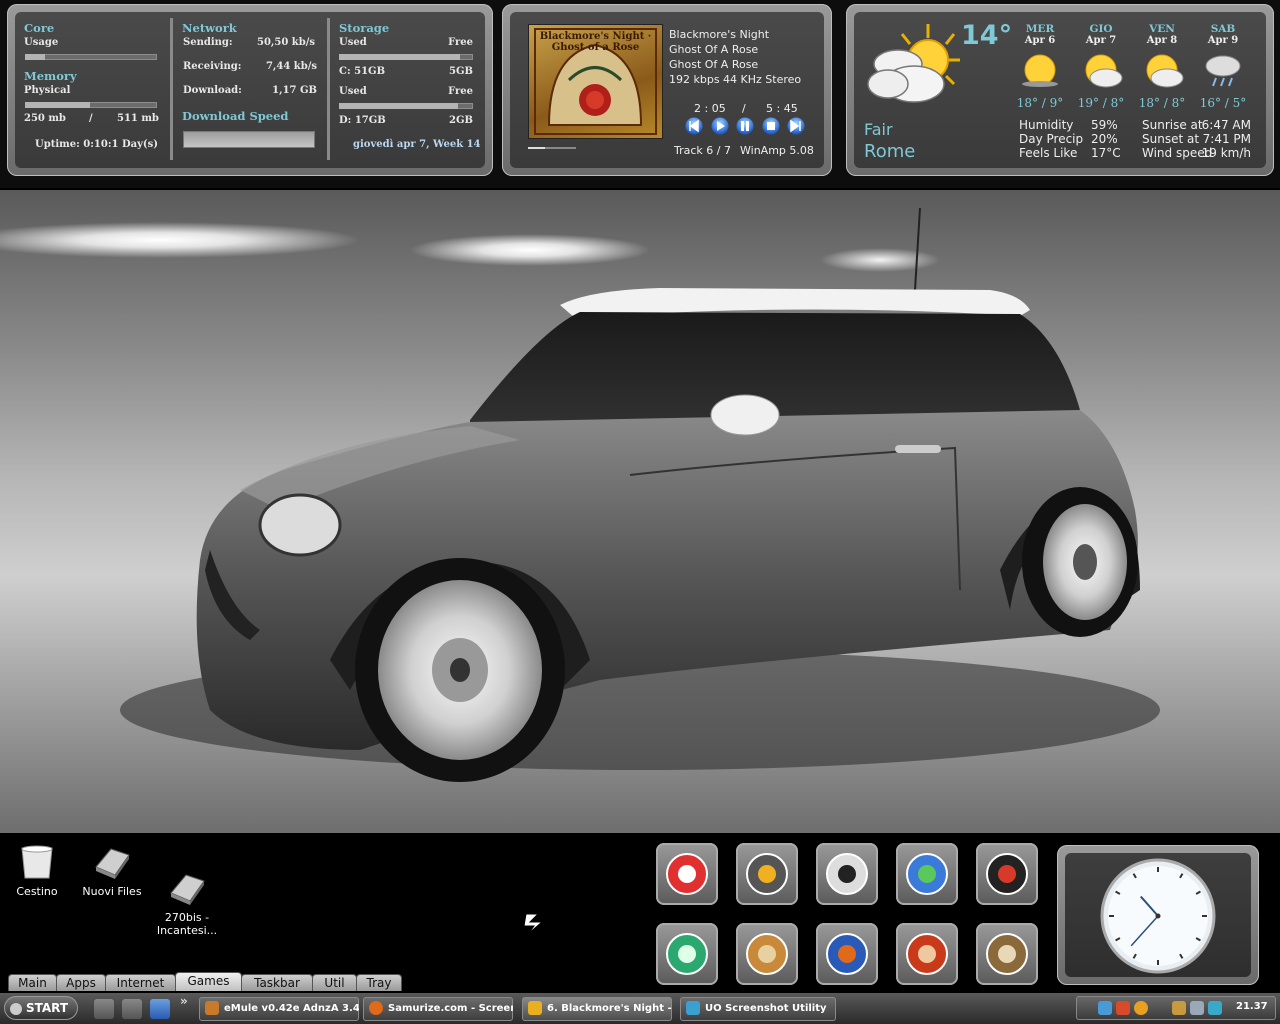 Image resolution: width=1280 pixels, height=1024 pixels. I want to click on playback-controls, so click(747, 126).